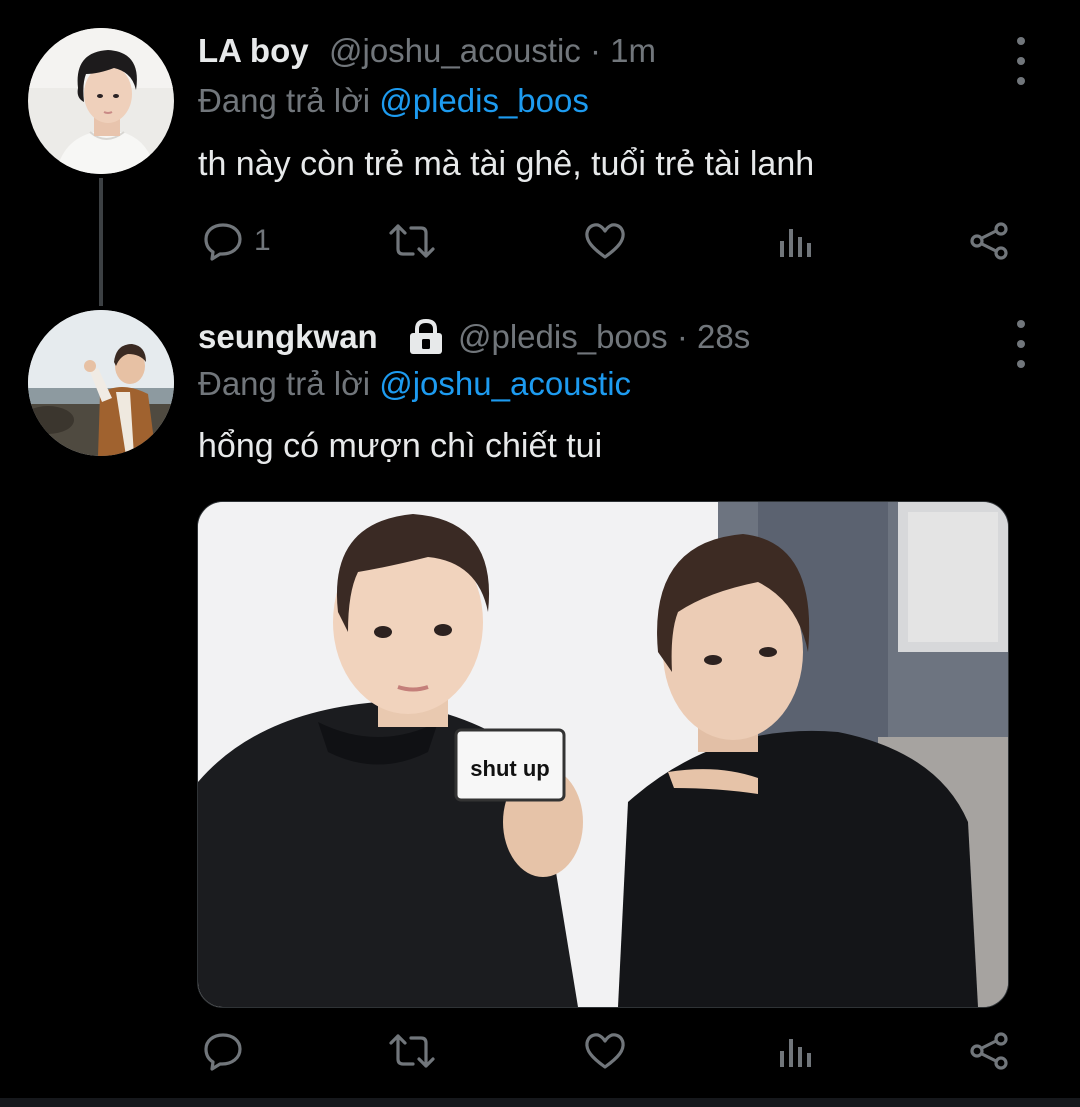  Describe the element at coordinates (505, 383) in the screenshot. I see `reply-mention-link: @joshu_acoustic` at that location.